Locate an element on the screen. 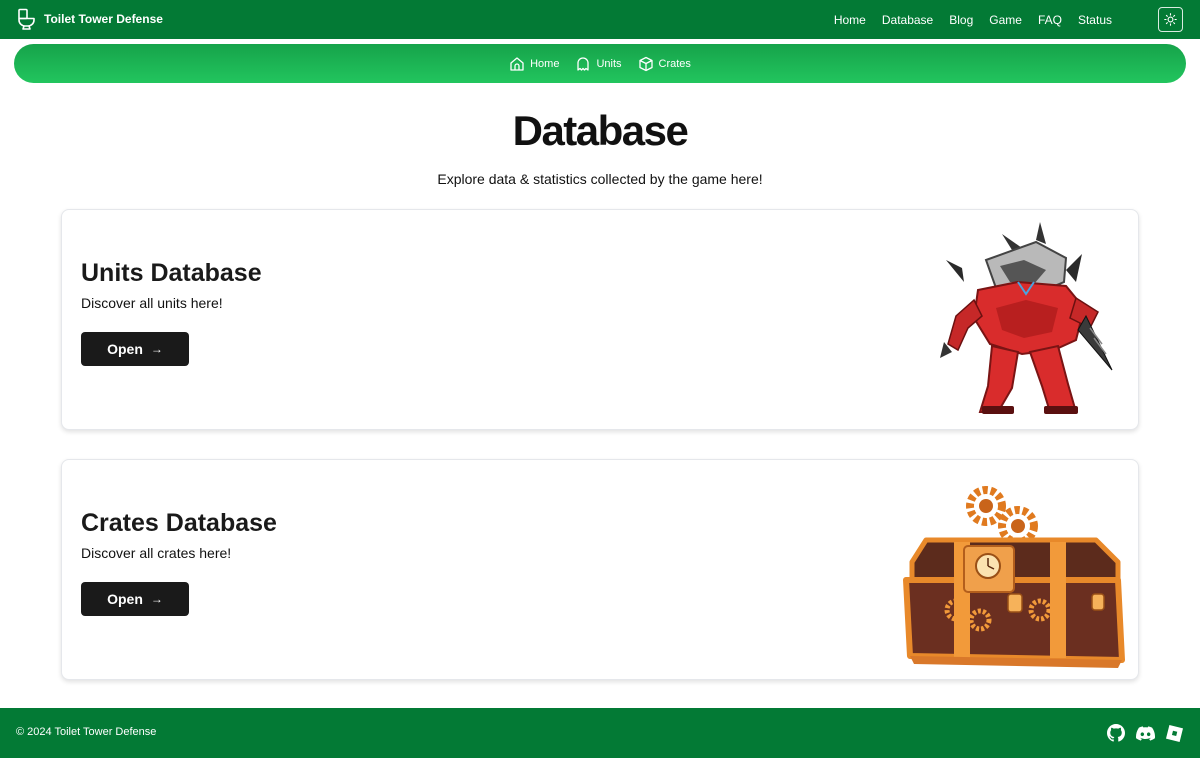  top-nav-faq: FAQ is located at coordinates (1050, 20).